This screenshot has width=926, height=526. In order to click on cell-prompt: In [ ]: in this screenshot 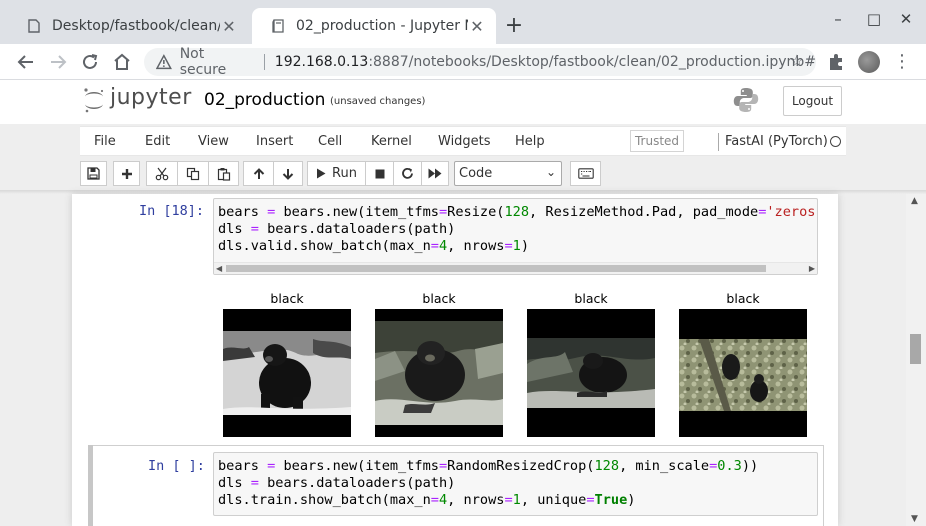, I will do `click(176, 466)`.